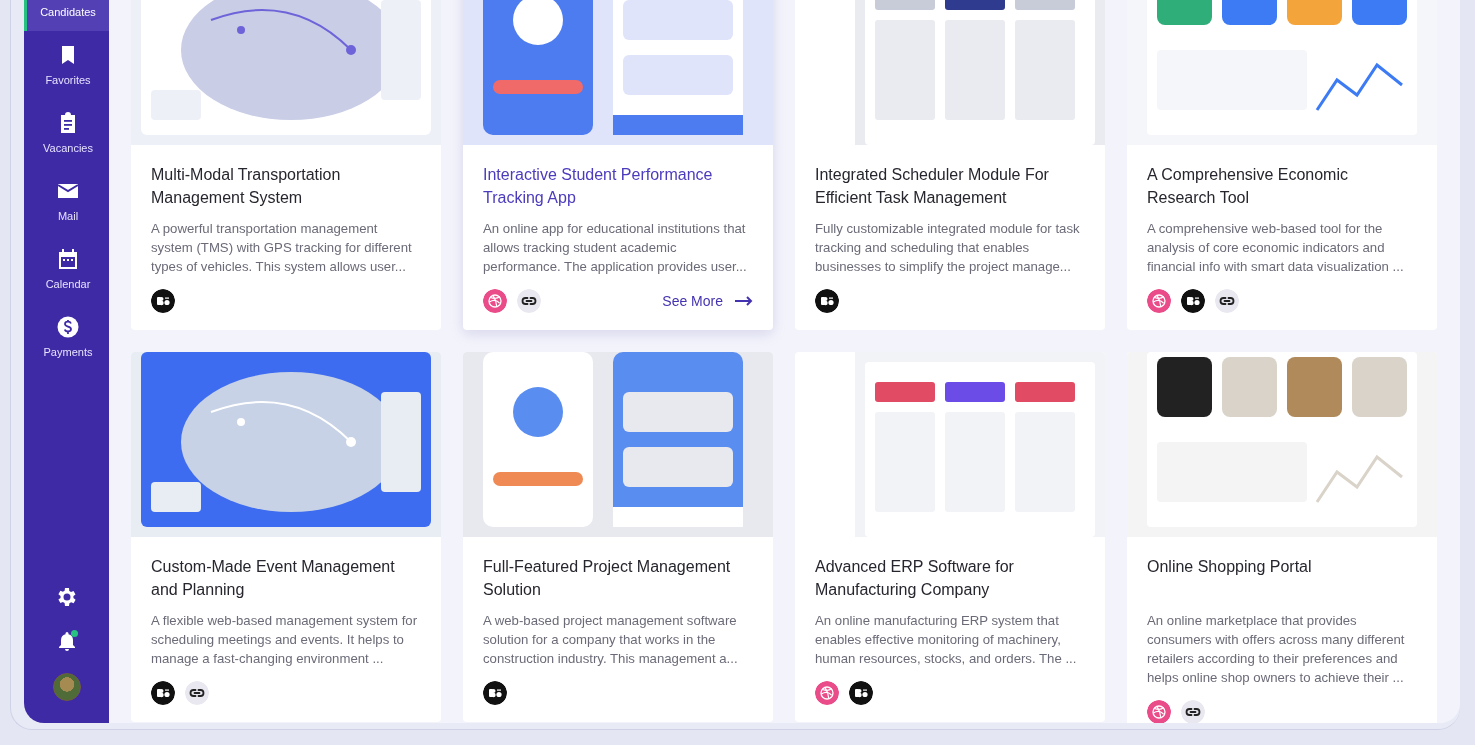 This screenshot has height=745, width=1475. What do you see at coordinates (66, 133) in the screenshot?
I see `sidebar-item: Vacancies` at bounding box center [66, 133].